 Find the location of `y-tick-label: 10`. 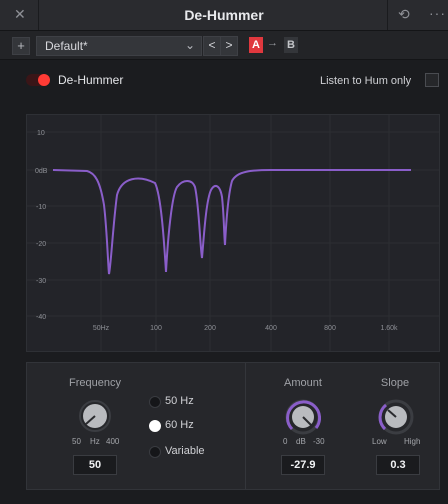

y-tick-label: 10 is located at coordinates (41, 133).